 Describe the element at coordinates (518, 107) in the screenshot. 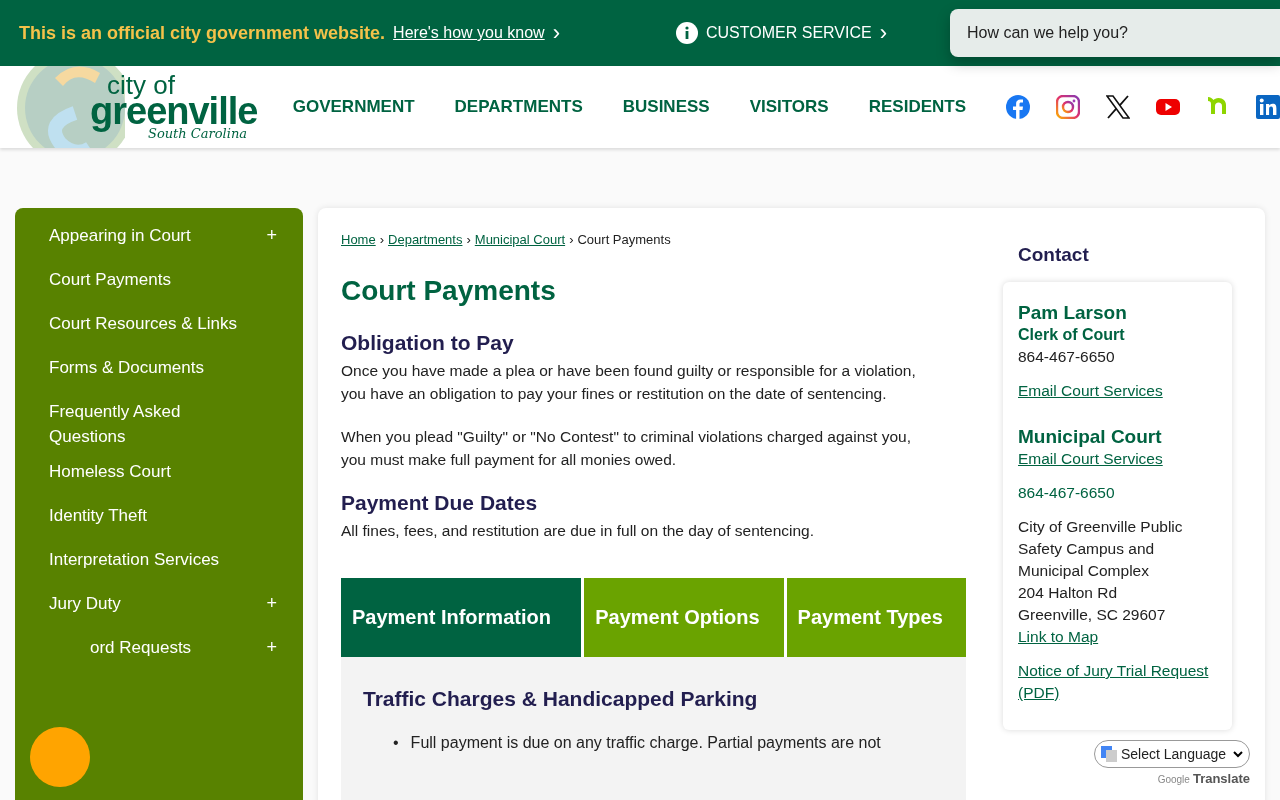

I see `nav-link: DEPARTMENTS` at that location.